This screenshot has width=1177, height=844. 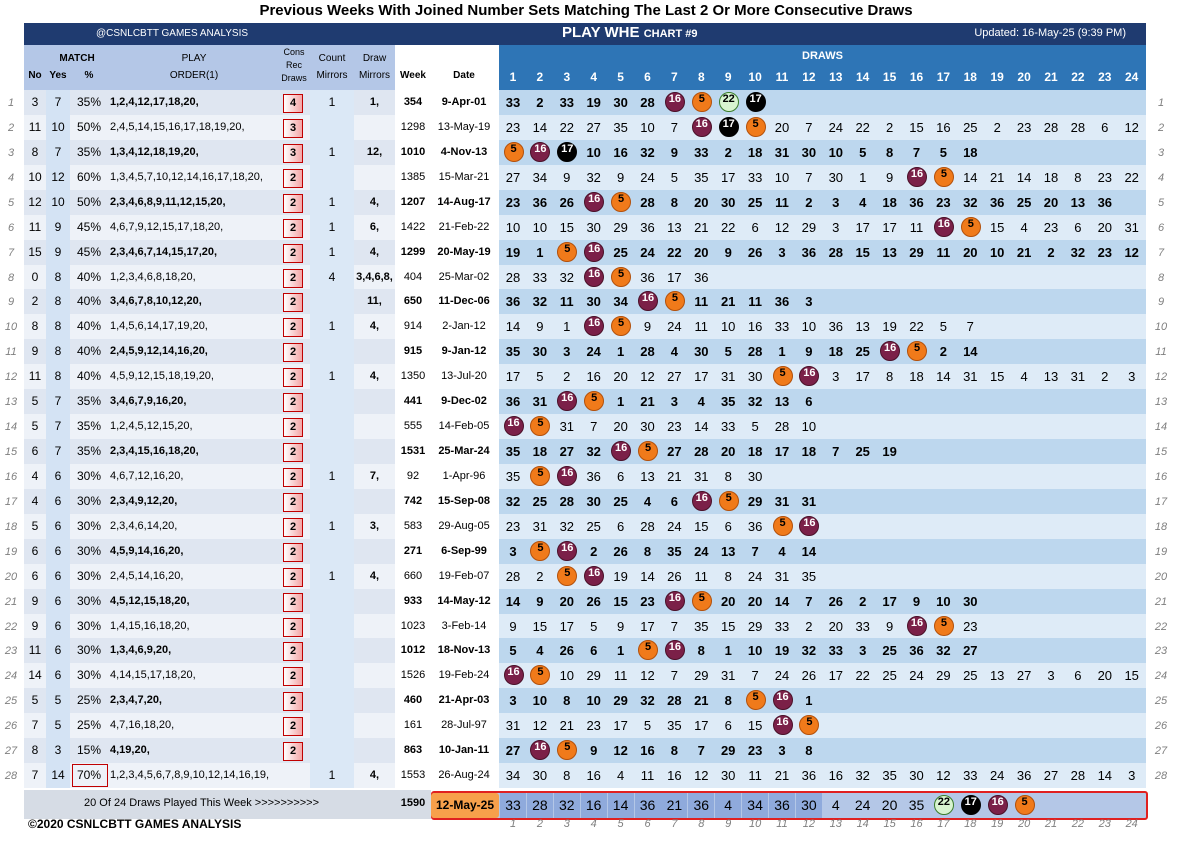 What do you see at coordinates (89, 675) in the screenshot?
I see `pct-cell: 30%` at bounding box center [89, 675].